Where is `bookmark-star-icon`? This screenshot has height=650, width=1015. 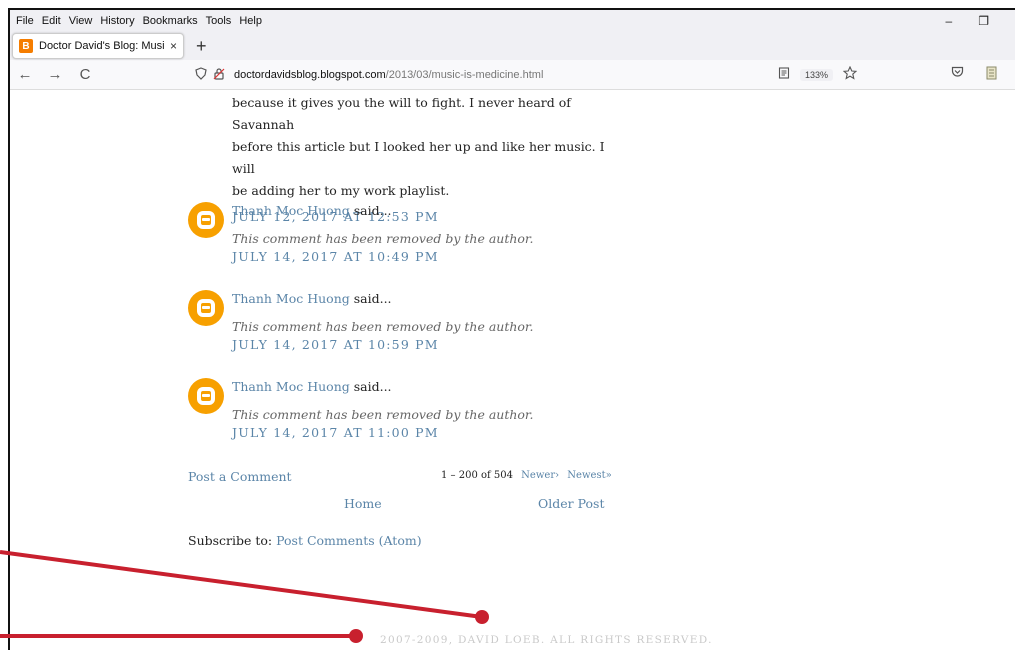 bookmark-star-icon is located at coordinates (850, 74).